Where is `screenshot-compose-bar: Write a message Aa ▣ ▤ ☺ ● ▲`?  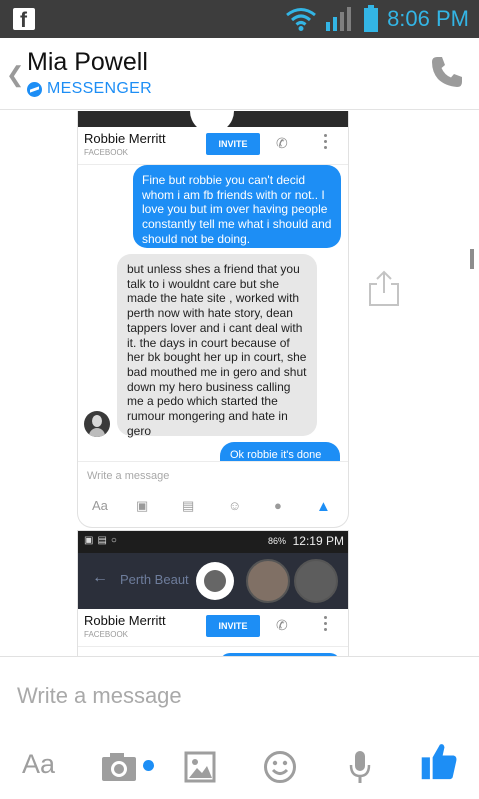
screenshot-compose-bar: Write a message Aa ▣ ▤ ☺ ● ▲ is located at coordinates (213, 494).